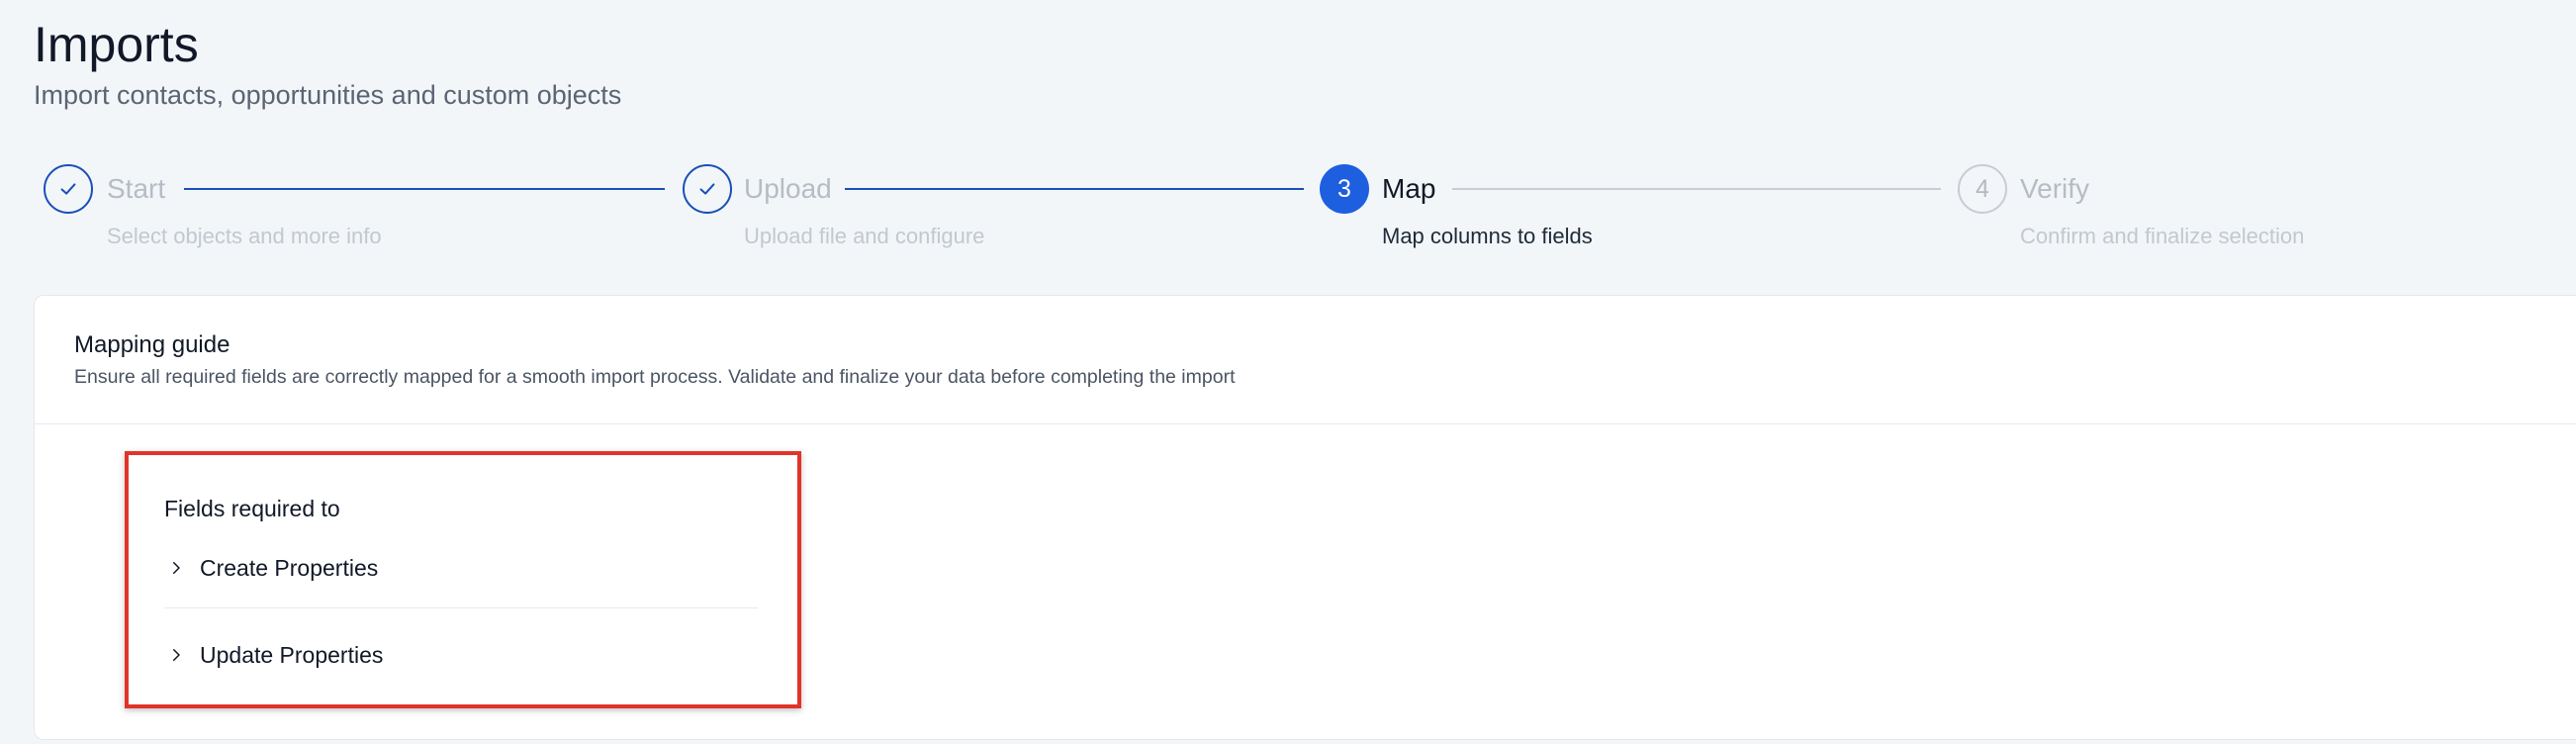 This screenshot has width=2576, height=744. Describe the element at coordinates (152, 344) in the screenshot. I see `mapping-guide-title: Mapping guide` at that location.